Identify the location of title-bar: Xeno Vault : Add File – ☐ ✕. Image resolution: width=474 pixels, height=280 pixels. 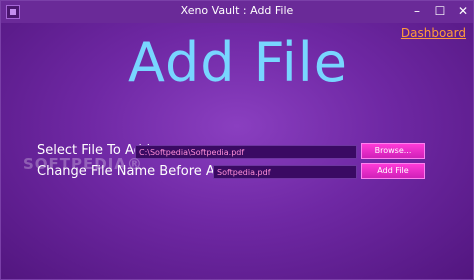
(237, 12).